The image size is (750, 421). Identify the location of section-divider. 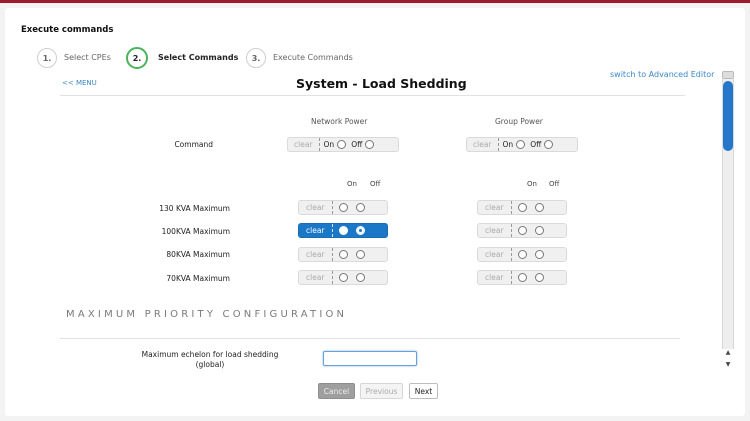
(370, 338).